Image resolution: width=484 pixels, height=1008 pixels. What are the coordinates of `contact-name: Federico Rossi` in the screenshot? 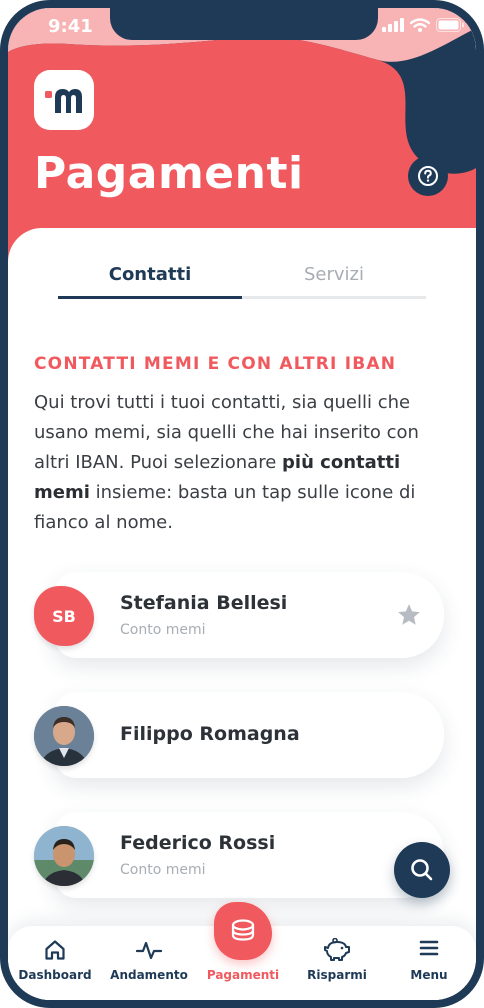 It's located at (198, 843).